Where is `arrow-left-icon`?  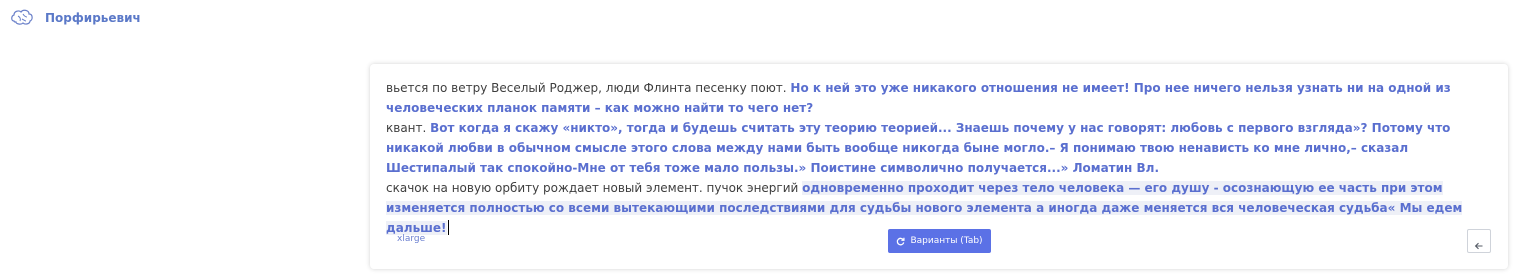 arrow-left-icon is located at coordinates (1479, 243).